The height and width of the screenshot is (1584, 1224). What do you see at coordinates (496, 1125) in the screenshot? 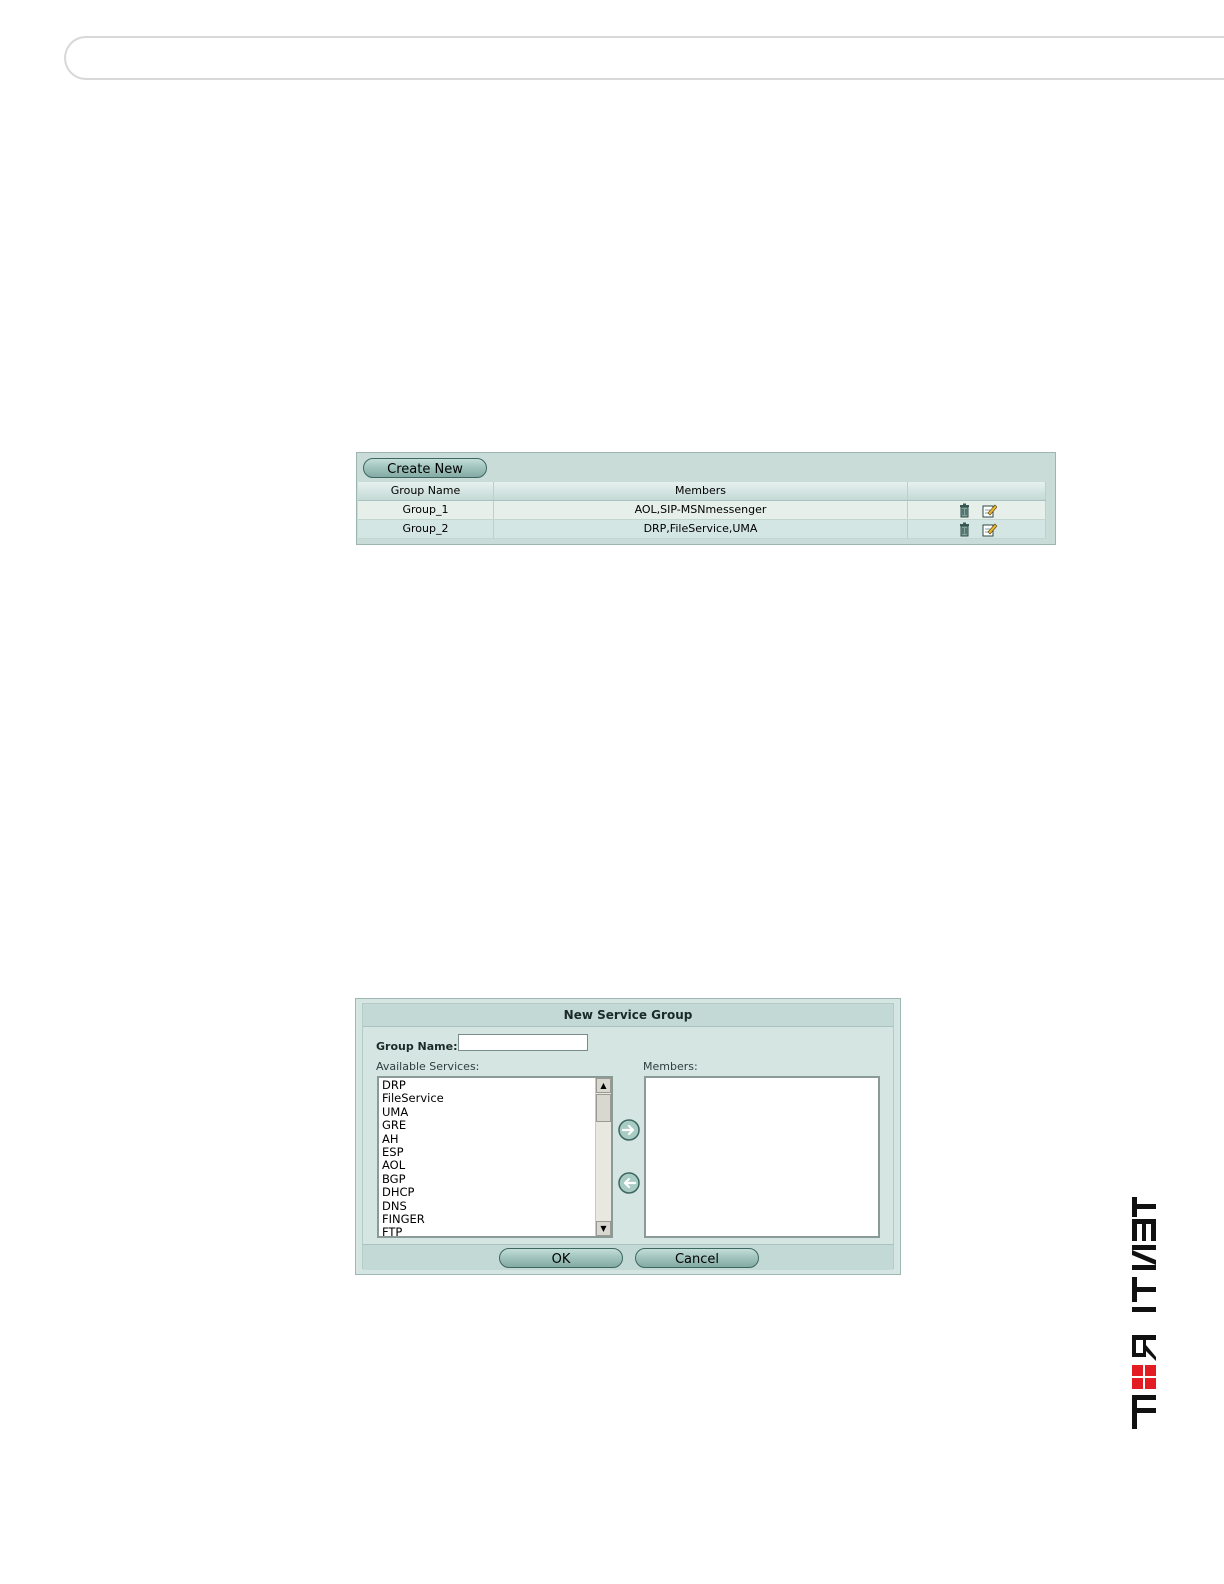
I see `list-item: GRE` at bounding box center [496, 1125].